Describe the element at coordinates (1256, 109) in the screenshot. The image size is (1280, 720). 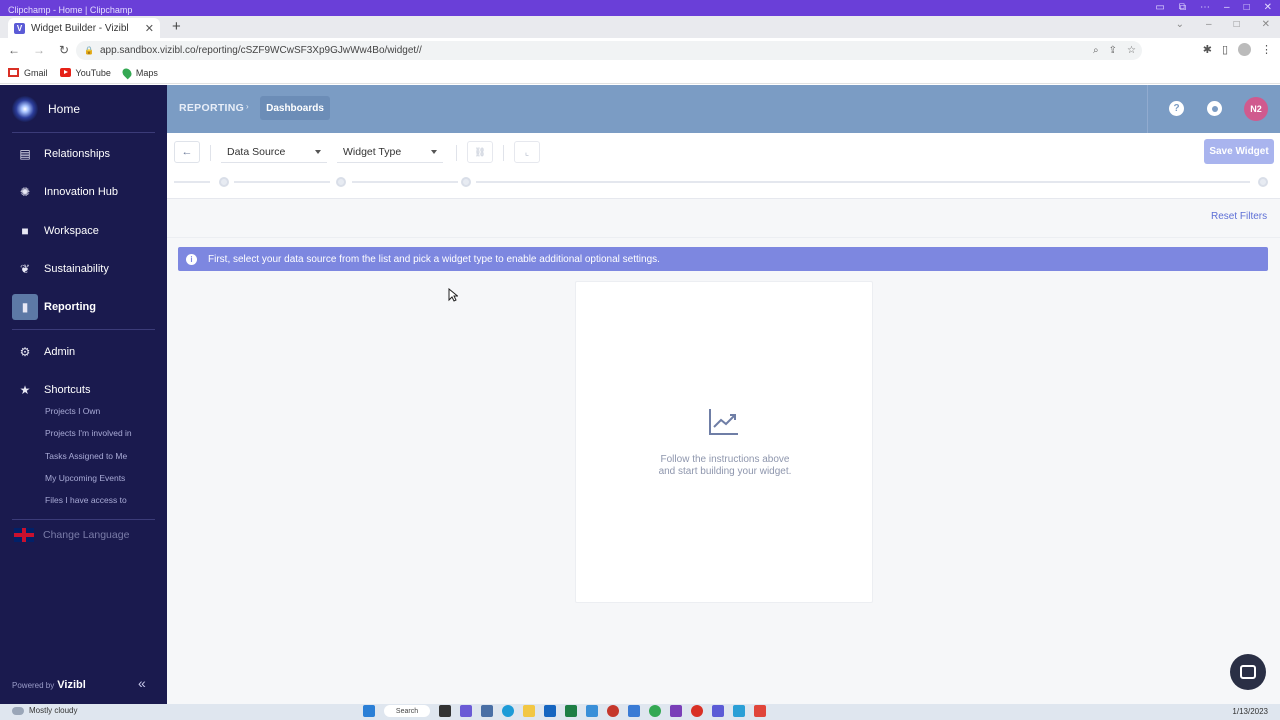
I see `user-avatar: N2` at that location.